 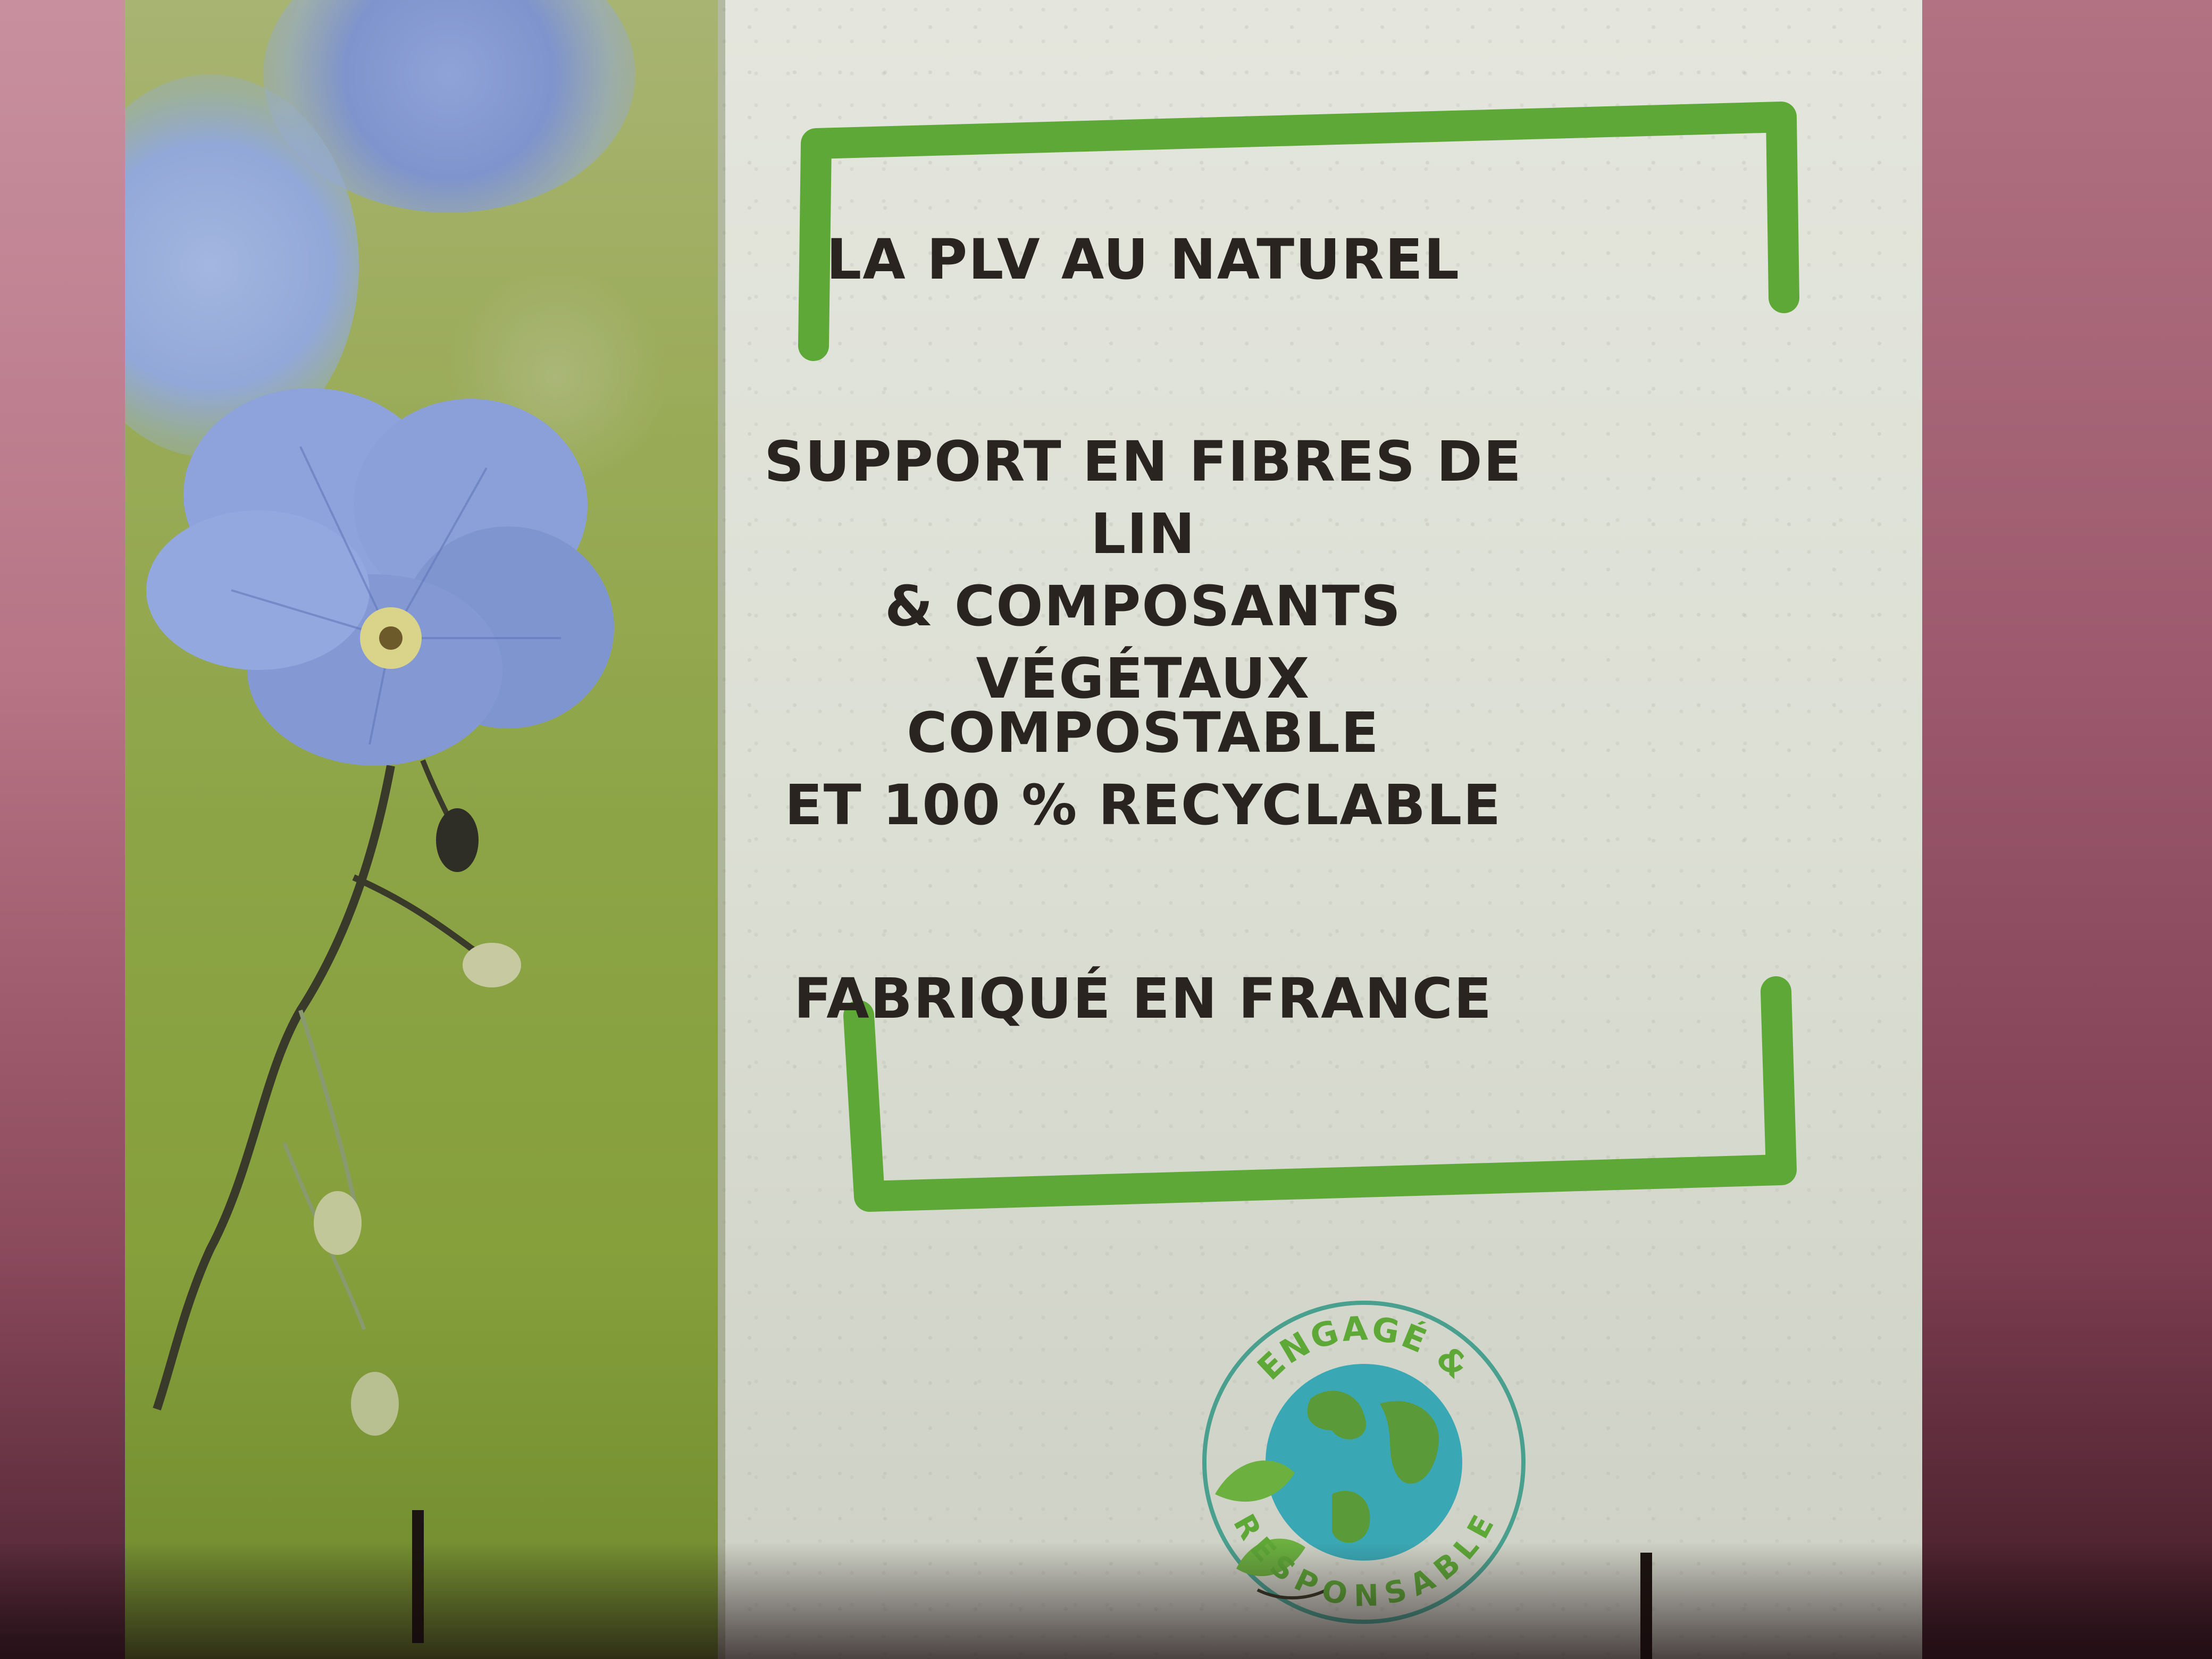 What do you see at coordinates (1106, 1600) in the screenshot?
I see `bottom-shadow` at bounding box center [1106, 1600].